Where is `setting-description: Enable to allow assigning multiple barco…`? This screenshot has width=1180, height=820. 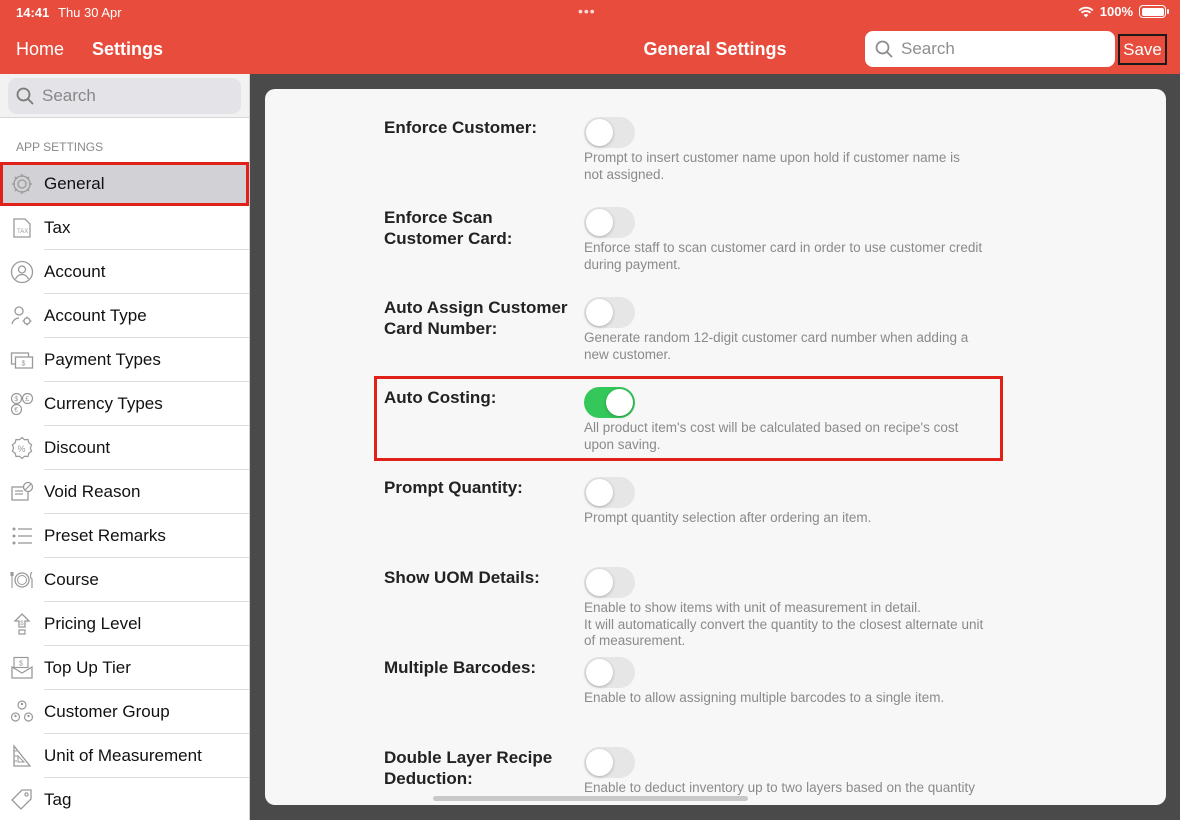 setting-description: Enable to allow assigning multiple barco… is located at coordinates (764, 697).